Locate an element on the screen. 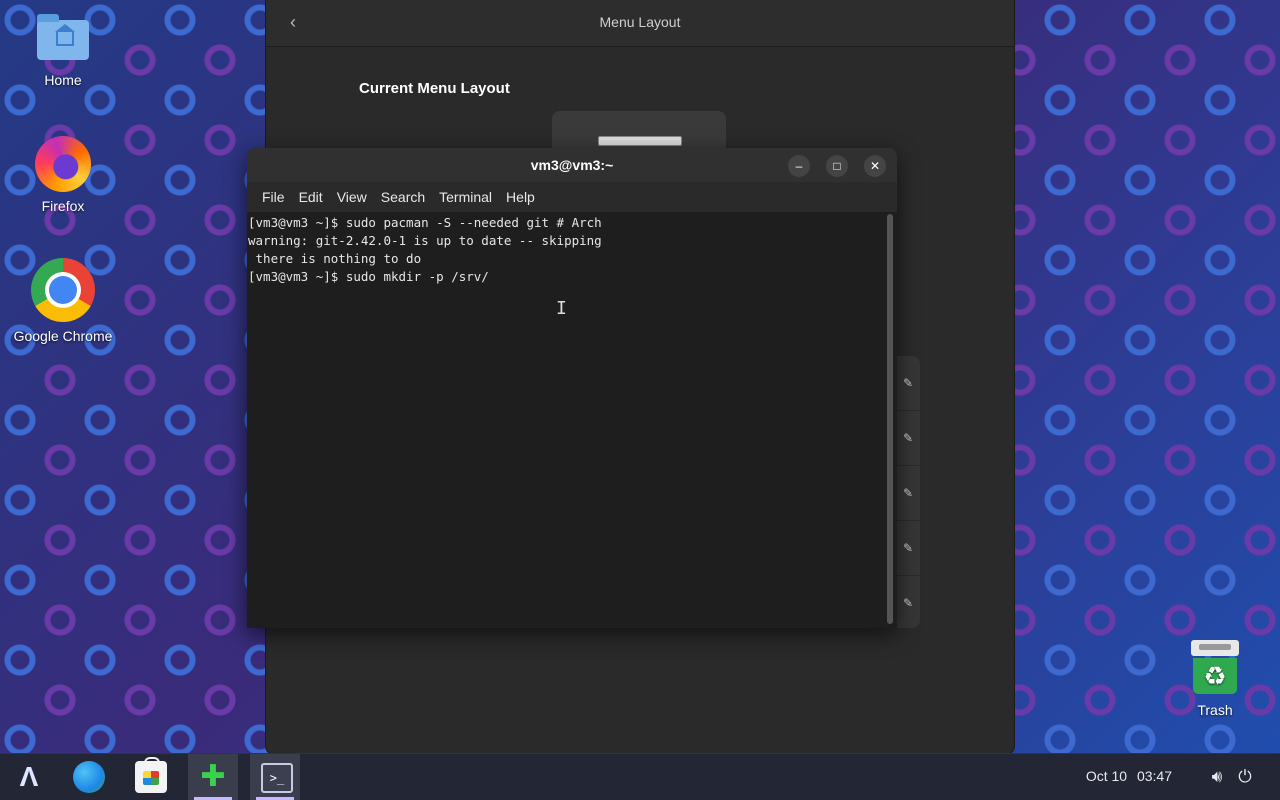  settings-title: Menu Layout is located at coordinates (640, 22).